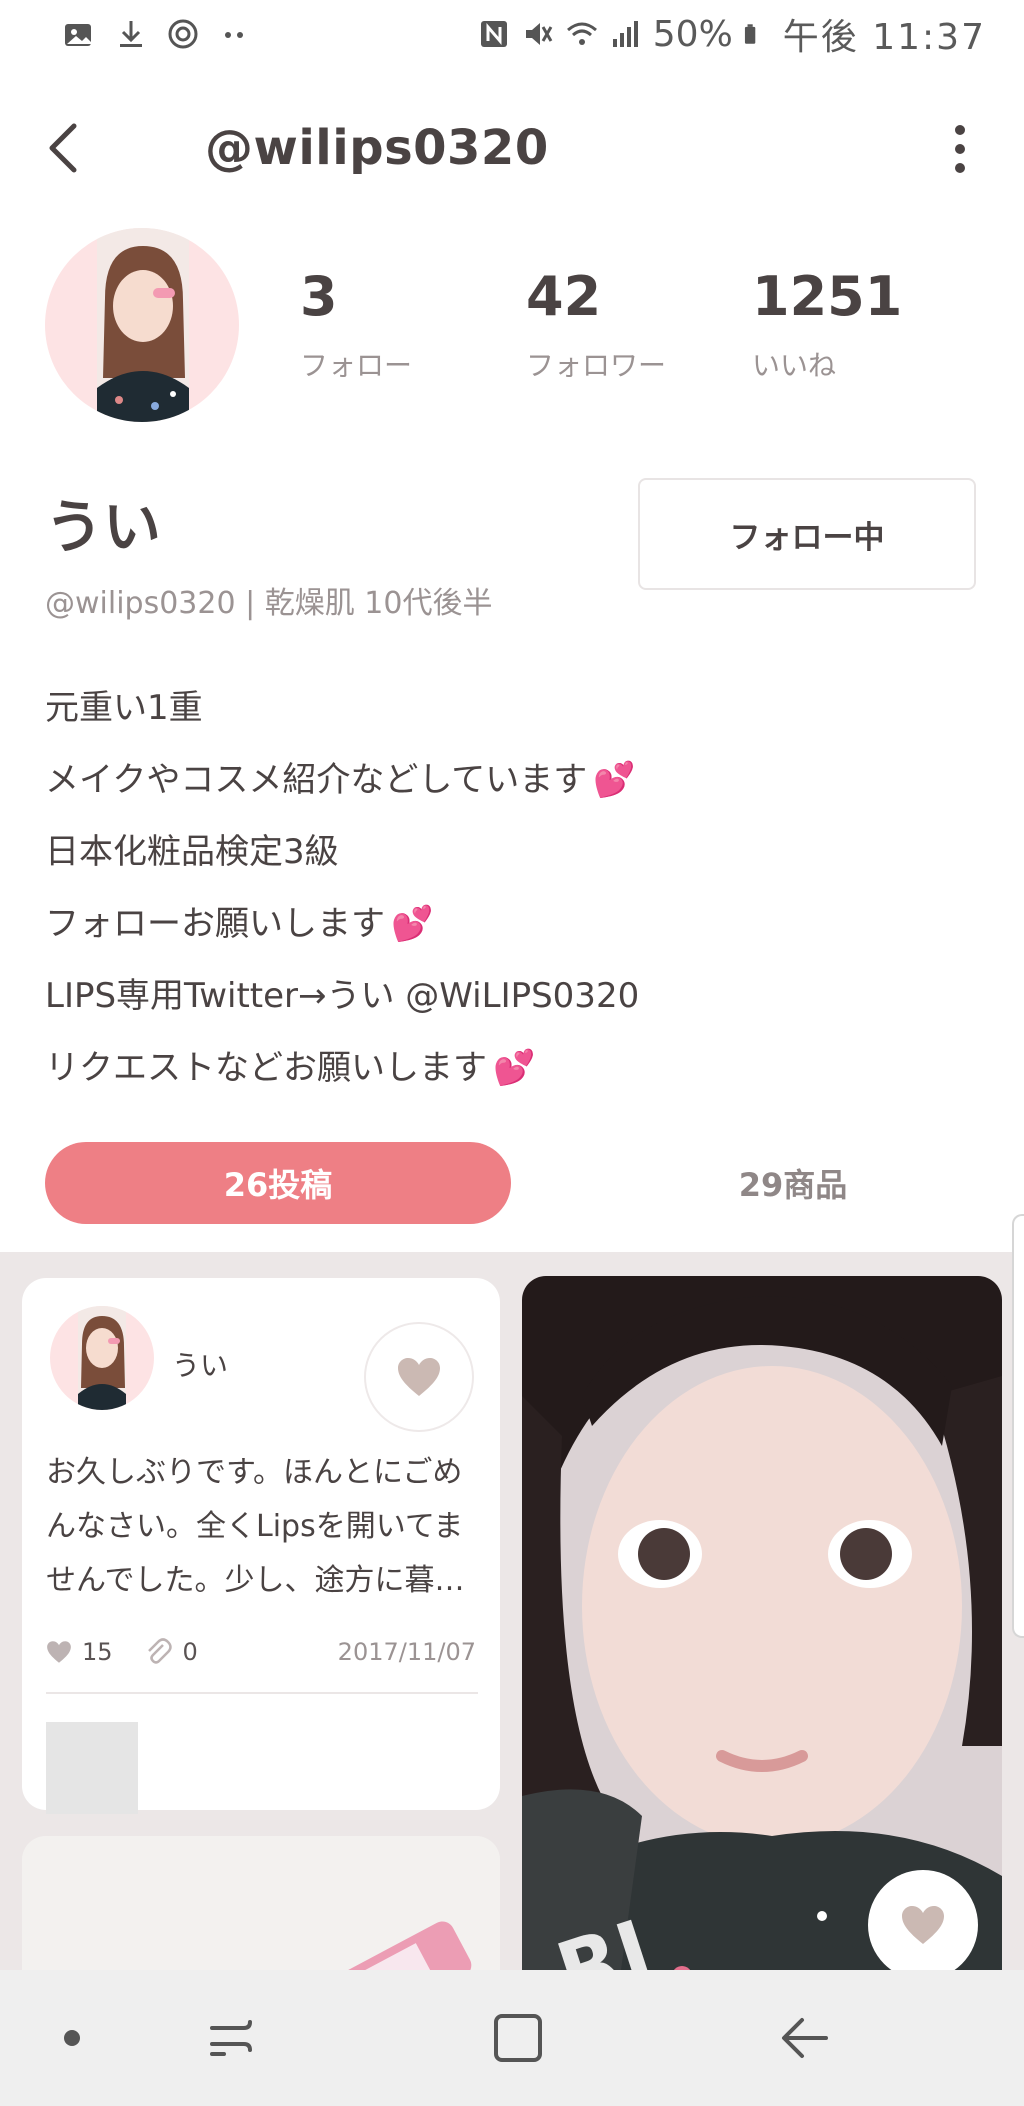  I want to click on bio-text: 元重い1重, so click(124, 708).